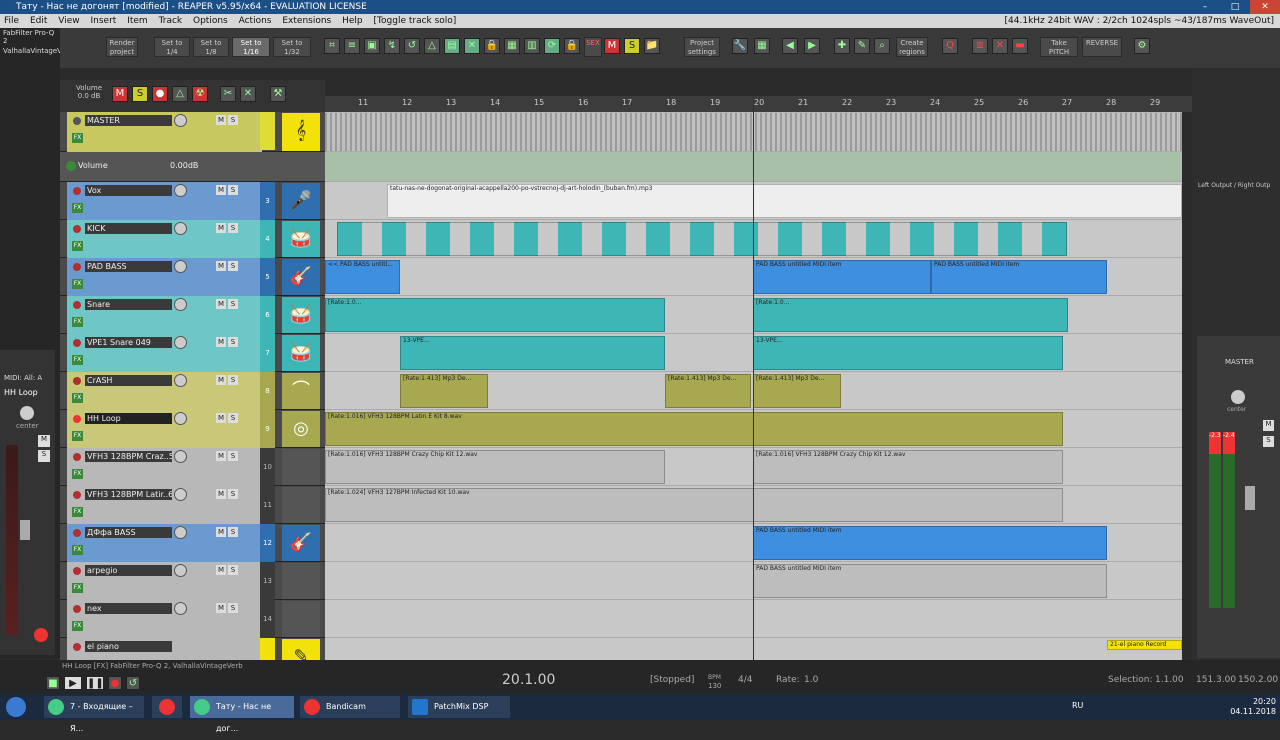 This screenshot has height=740, width=1280. What do you see at coordinates (352, 46) in the screenshot?
I see `ripple-icon: ≡` at bounding box center [352, 46].